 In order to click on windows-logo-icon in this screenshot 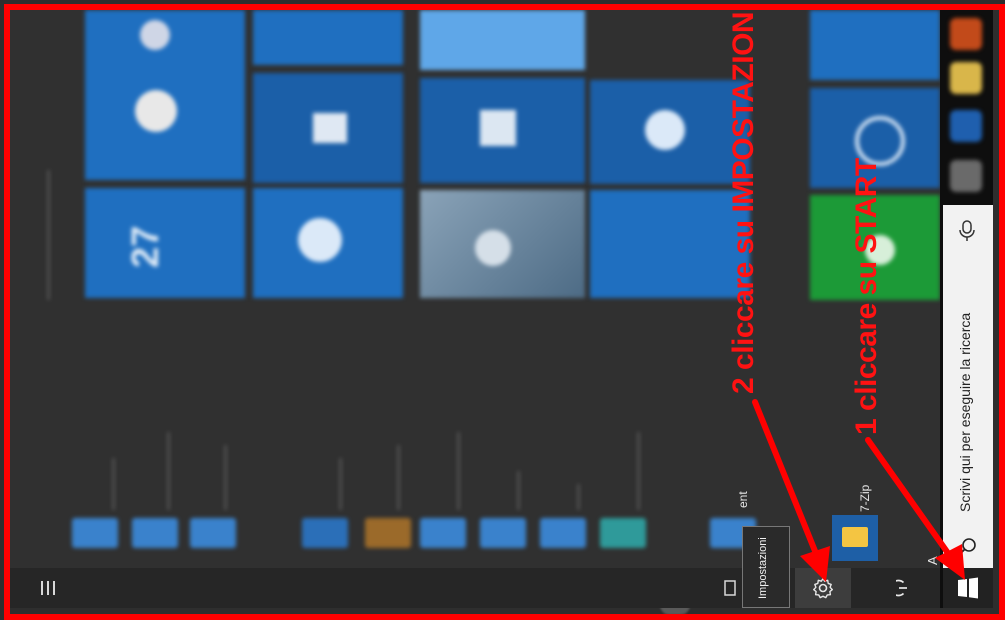, I will do `click(968, 588)`.